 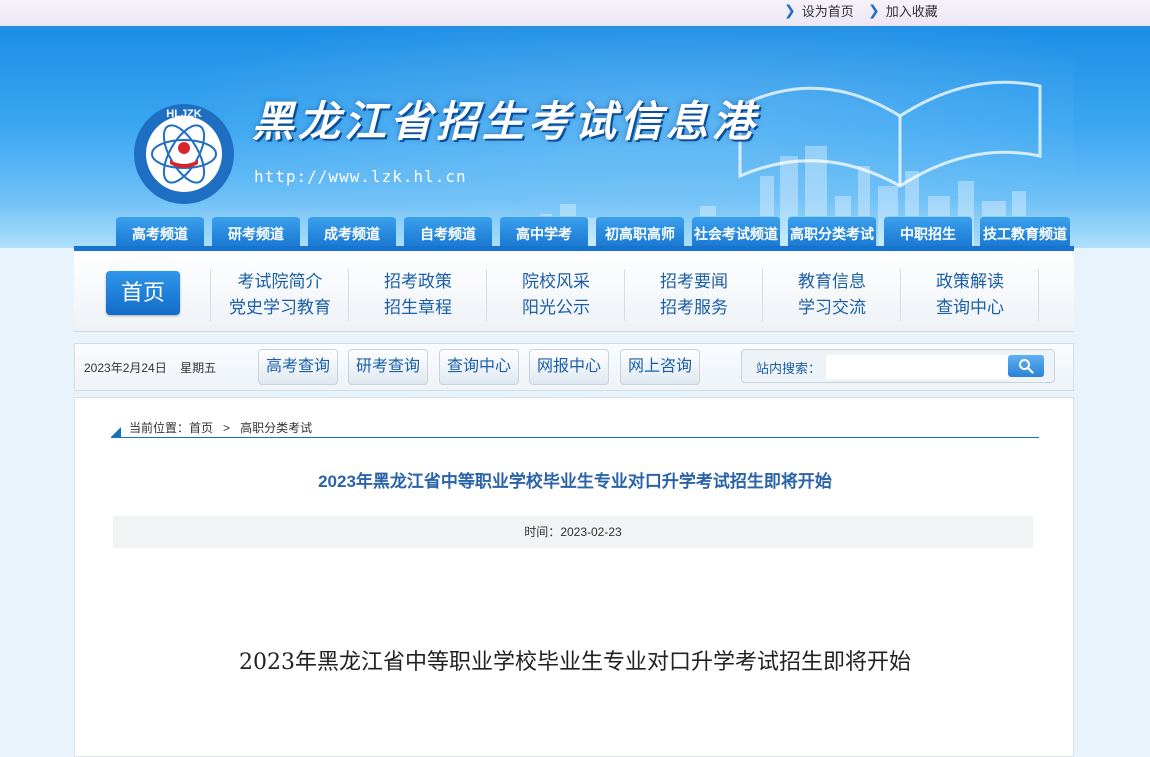 I want to click on current-date: 2023年2月24日 星期五, so click(x=150, y=367).